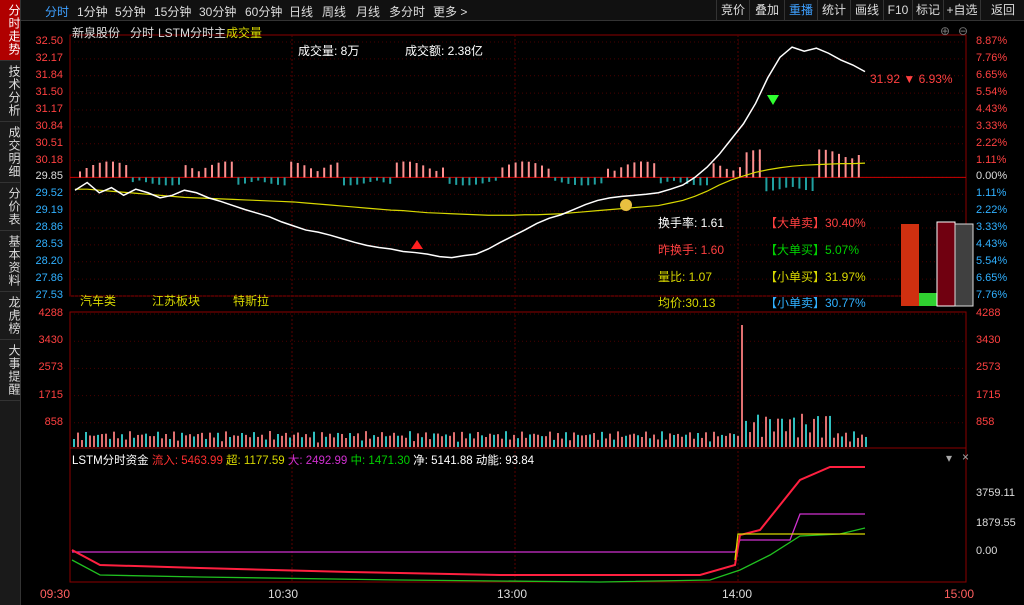  Describe the element at coordinates (96, 33) in the screenshot. I see `stock-name: 新泉股份` at that location.